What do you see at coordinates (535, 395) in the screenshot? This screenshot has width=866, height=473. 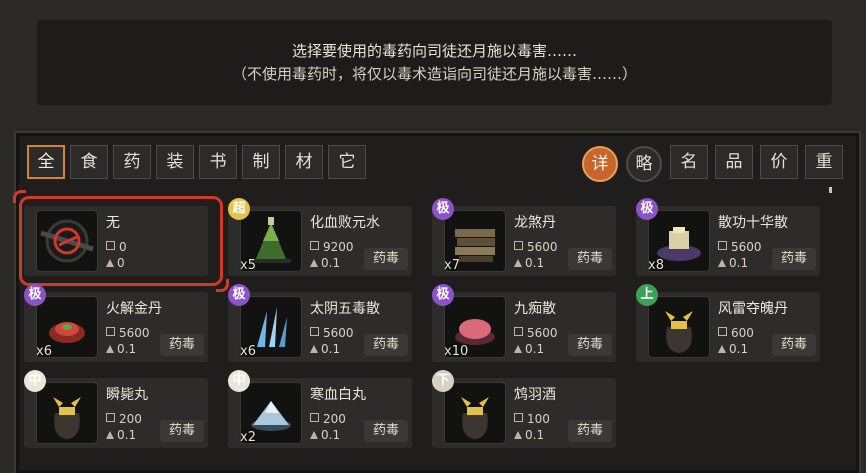 I see `item-name: 鸩羽酒` at bounding box center [535, 395].